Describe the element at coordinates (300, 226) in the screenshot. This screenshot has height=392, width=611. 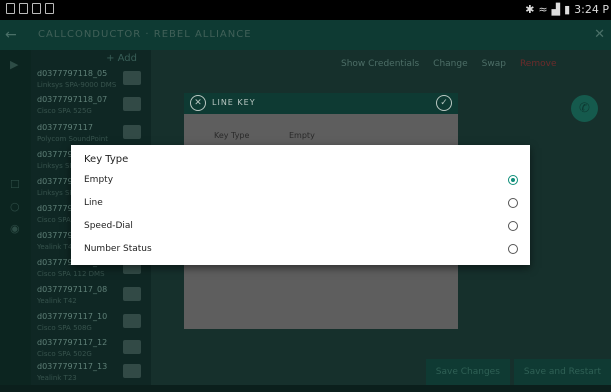
I see `option-speed-dial: Speed-Dial` at that location.